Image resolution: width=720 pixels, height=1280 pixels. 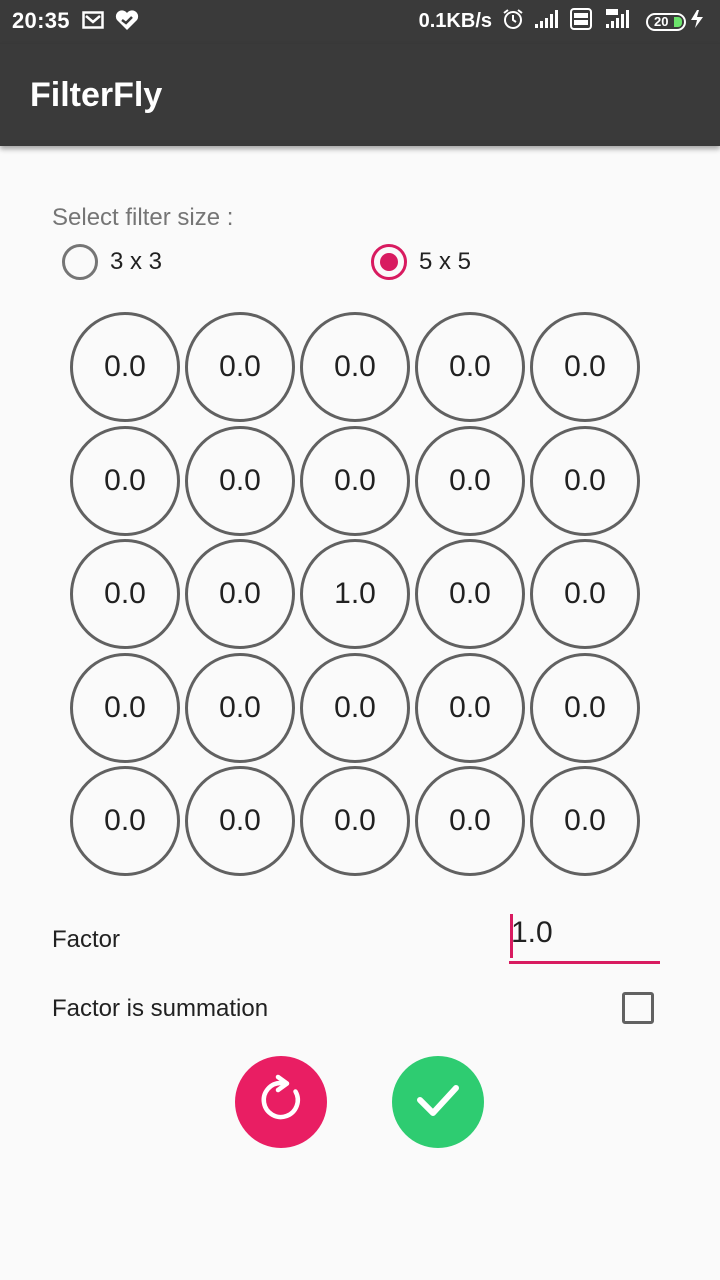 What do you see at coordinates (638, 1008) in the screenshot?
I see `summation-checkbox` at bounding box center [638, 1008].